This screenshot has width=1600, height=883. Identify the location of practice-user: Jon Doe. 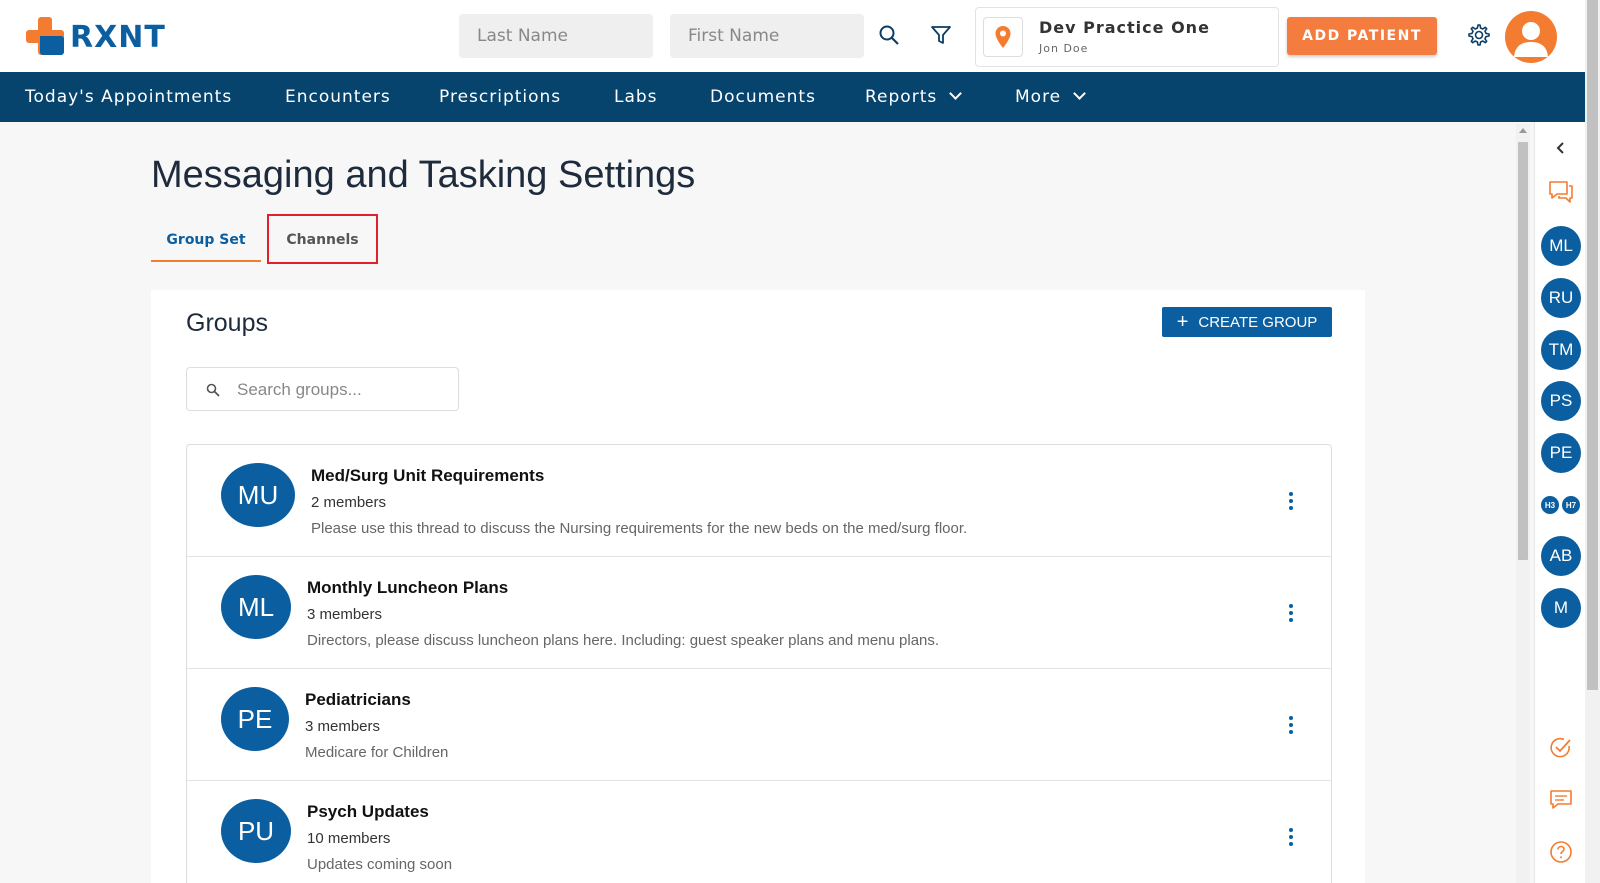
(1064, 48).